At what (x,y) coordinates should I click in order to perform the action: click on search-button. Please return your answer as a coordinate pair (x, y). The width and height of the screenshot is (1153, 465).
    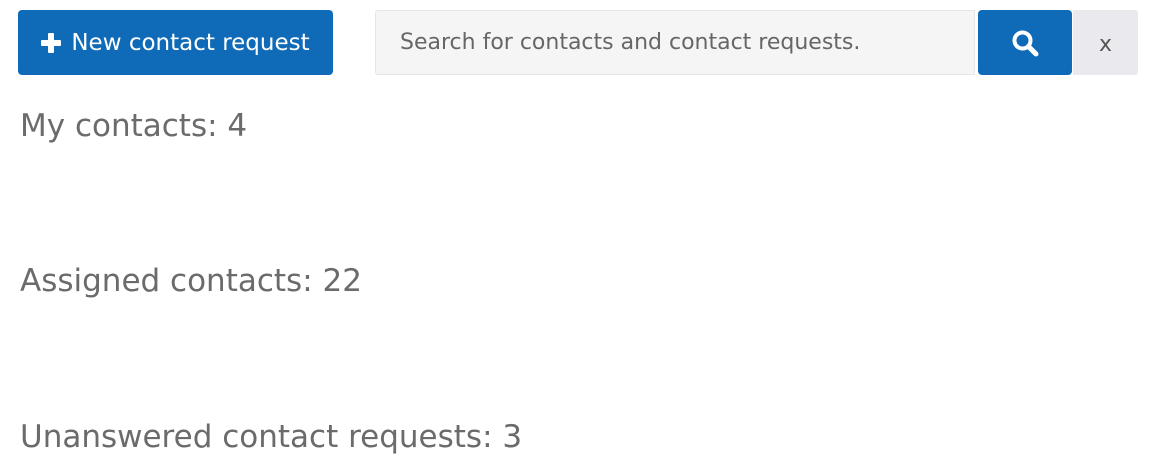
    Looking at the image, I should click on (1025, 42).